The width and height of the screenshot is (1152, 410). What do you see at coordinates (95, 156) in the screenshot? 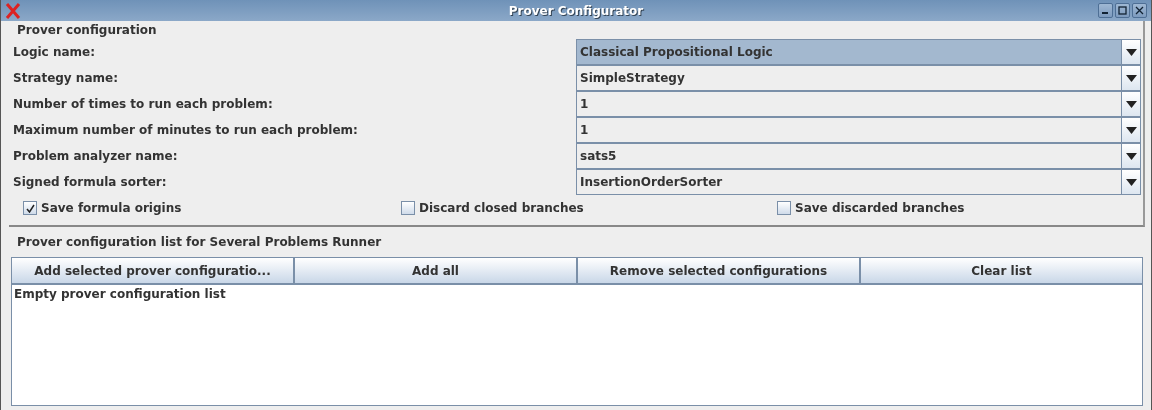
I see `field-label: Problem analyzer name:` at bounding box center [95, 156].